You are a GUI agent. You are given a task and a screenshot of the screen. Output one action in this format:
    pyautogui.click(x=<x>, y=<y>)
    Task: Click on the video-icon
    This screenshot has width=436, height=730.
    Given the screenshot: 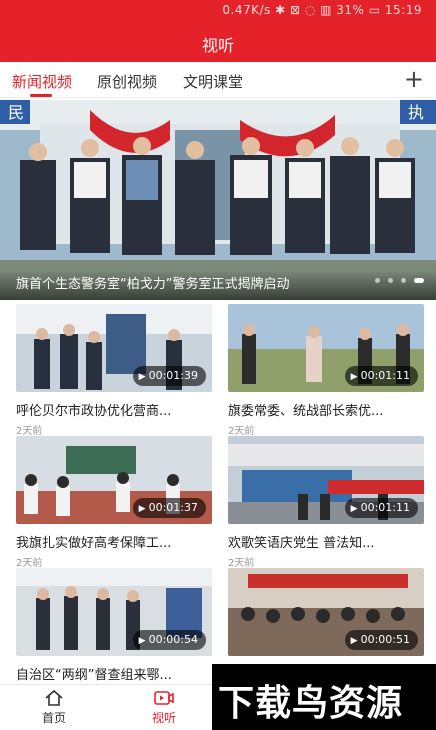 What is the action you would take?
    pyautogui.click(x=164, y=698)
    